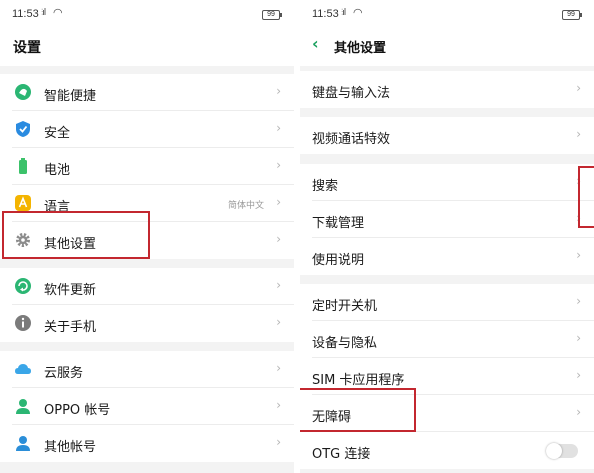 This screenshot has width=594, height=473. Describe the element at coordinates (447, 135) in the screenshot. I see `settings-item-video-call-effects: 视频通话特效 ›` at that location.